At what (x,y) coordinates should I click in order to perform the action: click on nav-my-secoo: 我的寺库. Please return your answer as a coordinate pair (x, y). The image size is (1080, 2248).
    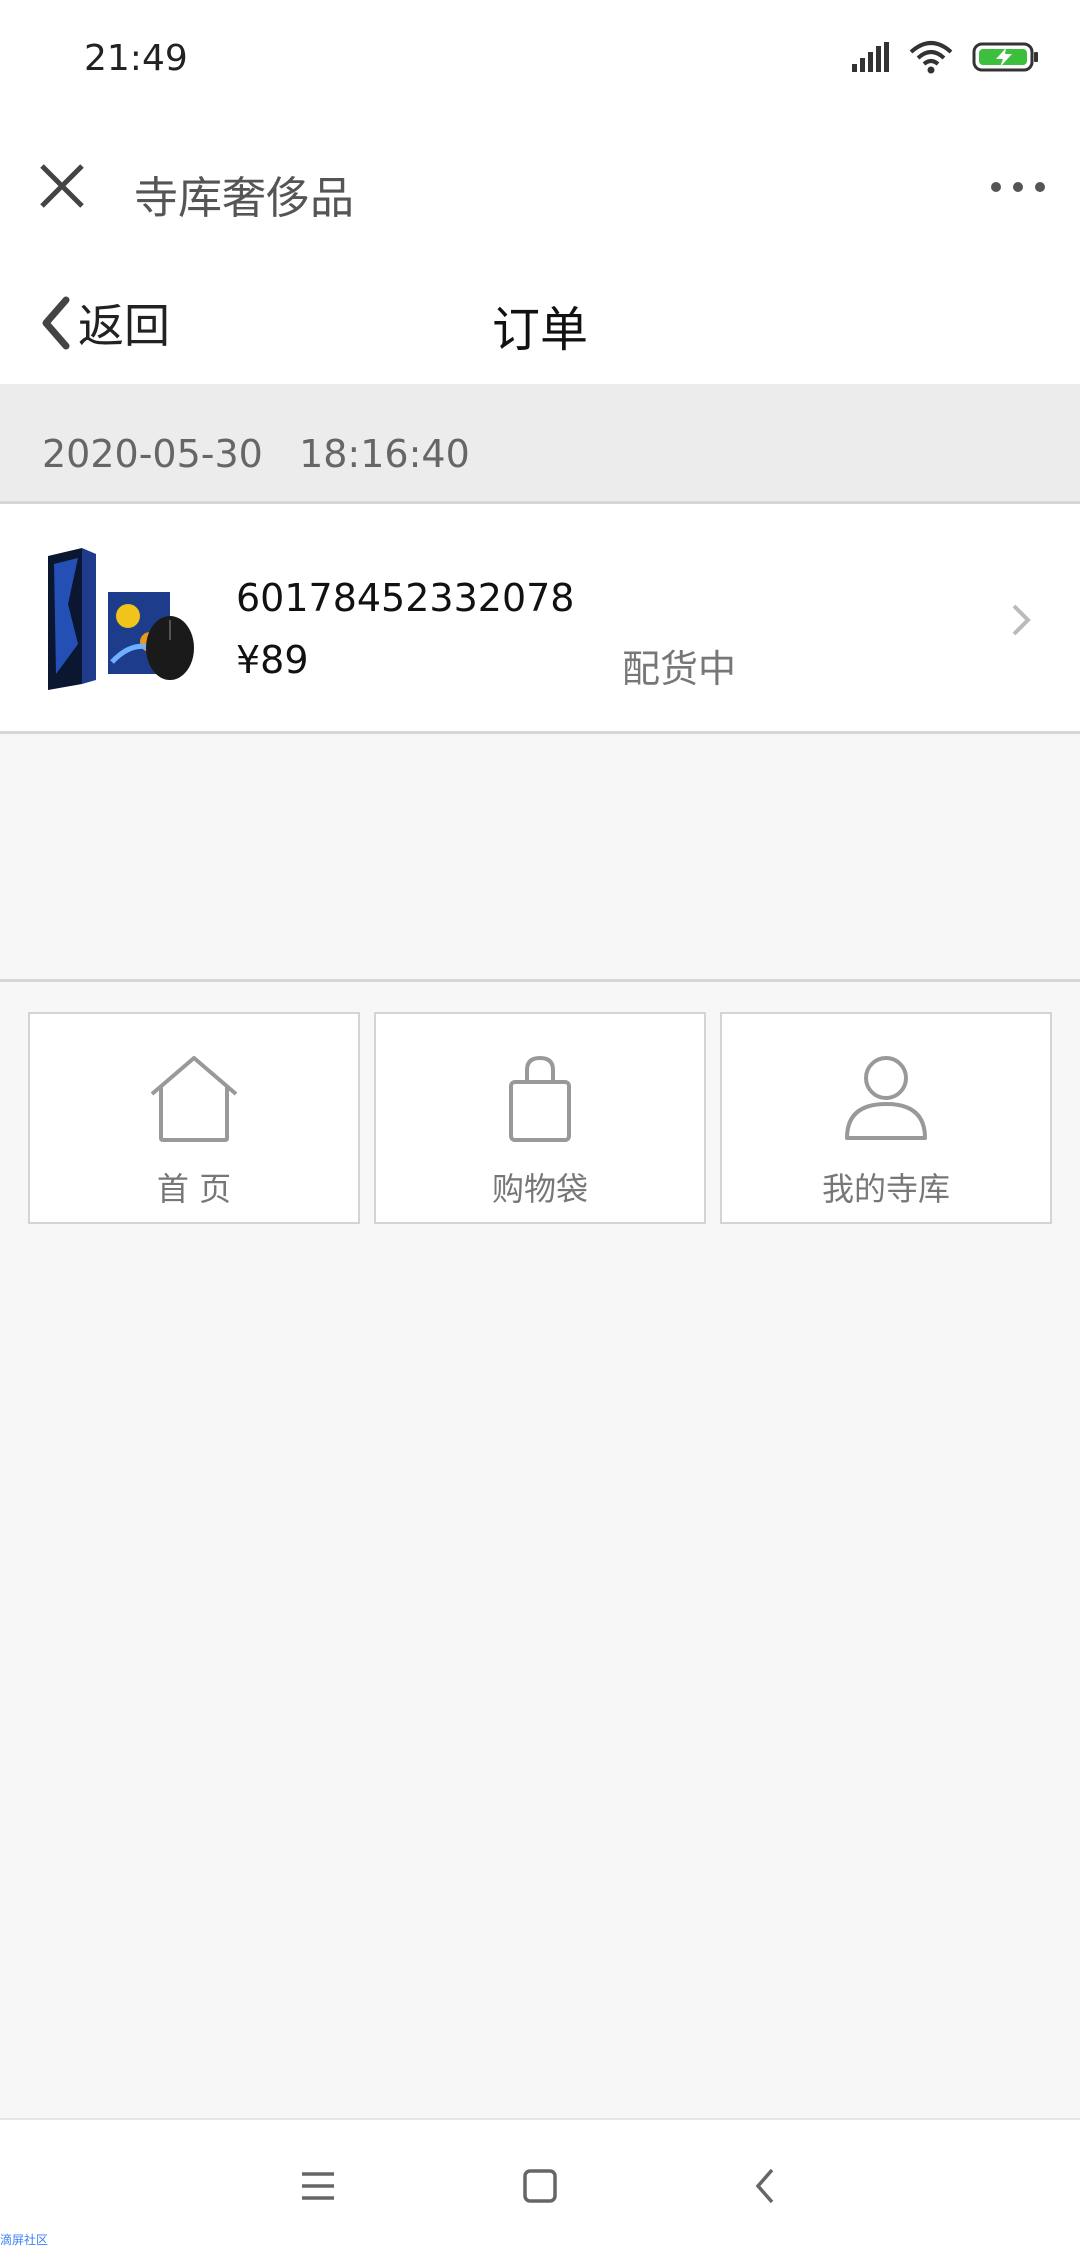
    Looking at the image, I should click on (886, 1118).